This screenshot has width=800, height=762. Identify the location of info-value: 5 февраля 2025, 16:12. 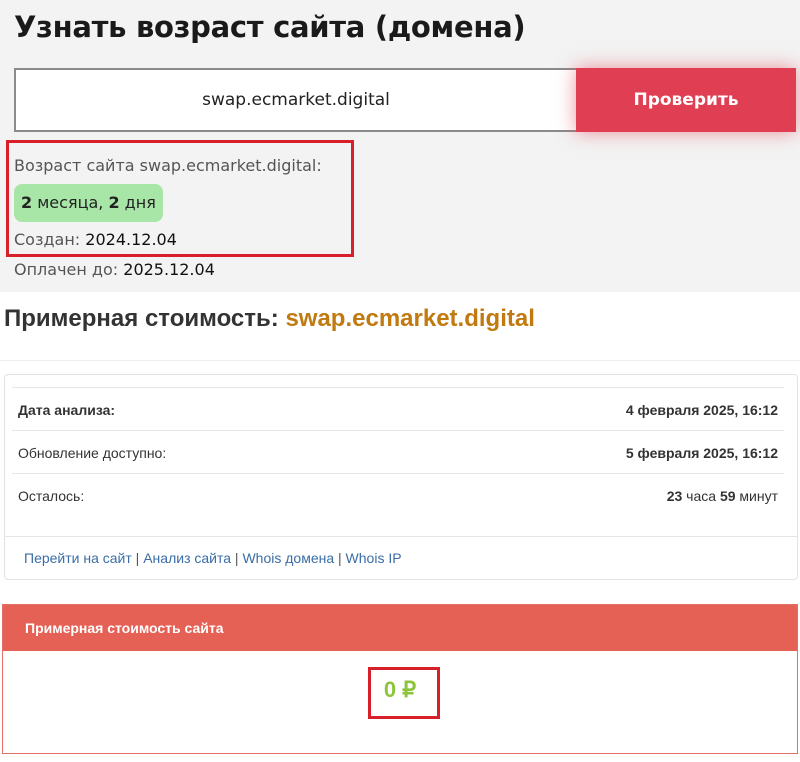
(701, 453).